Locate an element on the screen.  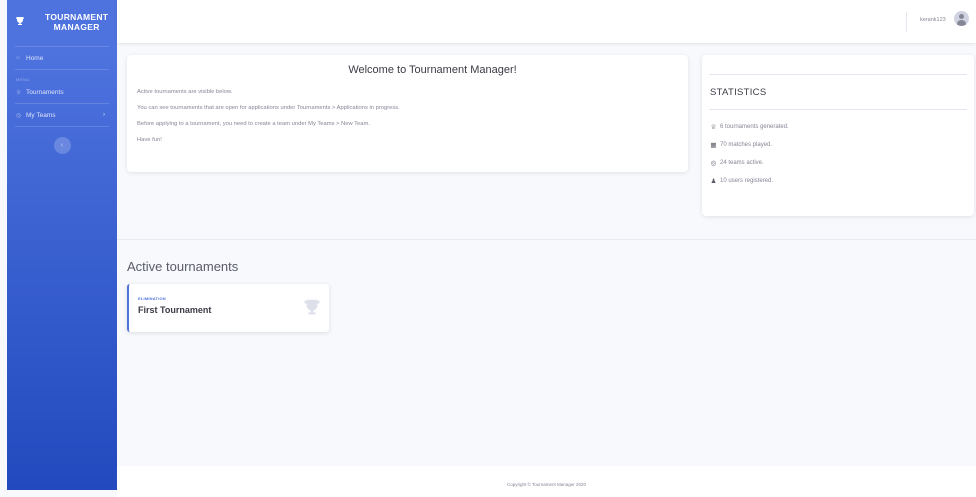
copyright-text: Copyright © Tournament Manager 2020 is located at coordinates (546, 484).